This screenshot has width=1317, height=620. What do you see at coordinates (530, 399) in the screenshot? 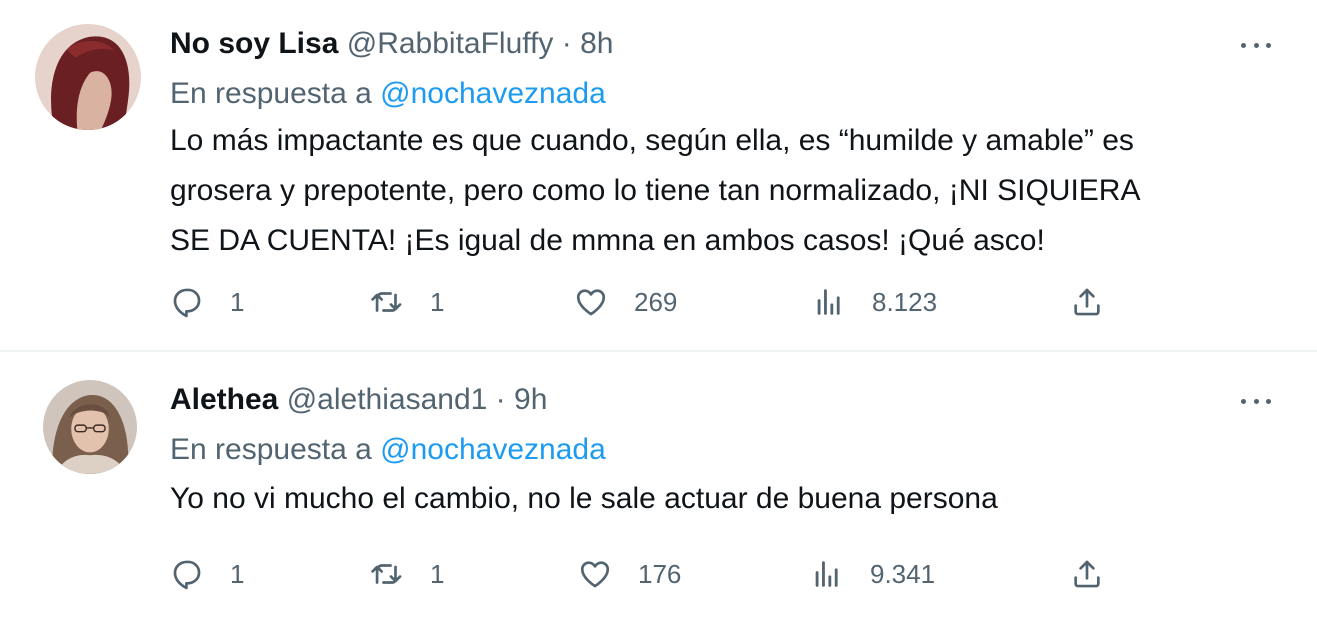
I see `tweet-time: 9h` at bounding box center [530, 399].